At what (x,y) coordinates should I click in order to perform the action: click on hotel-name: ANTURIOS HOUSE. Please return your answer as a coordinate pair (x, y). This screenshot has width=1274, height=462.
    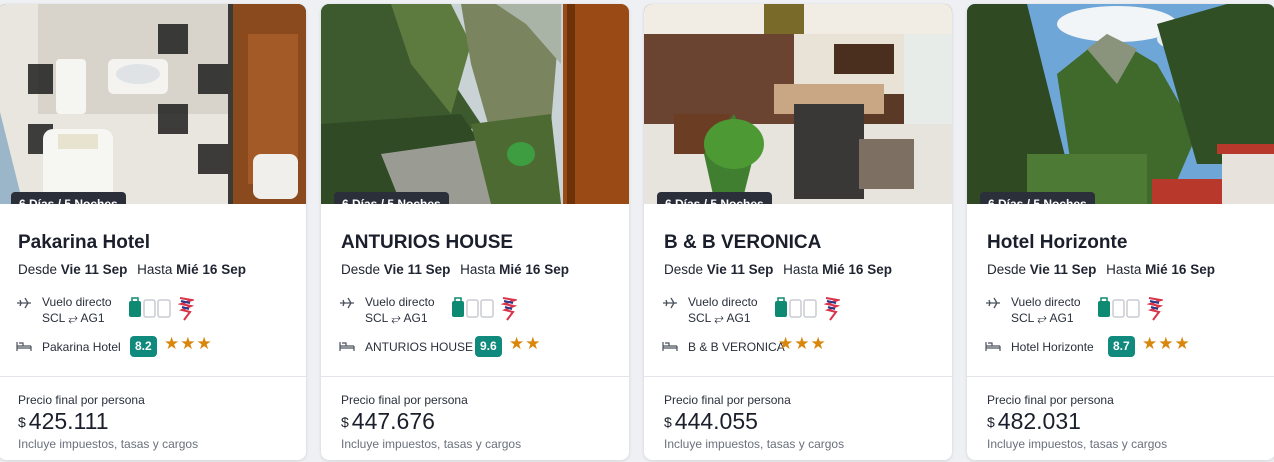
    Looking at the image, I should click on (419, 347).